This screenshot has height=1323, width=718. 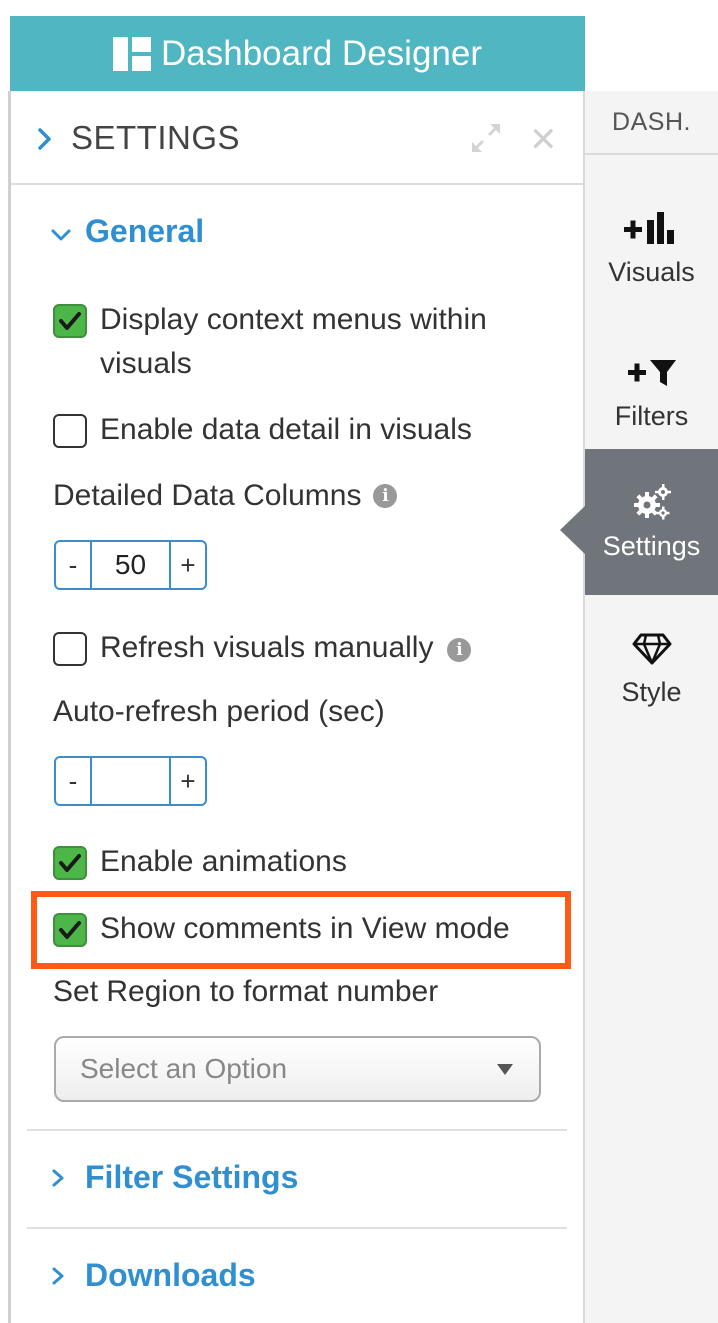 I want to click on option-comments-view: Show comments in View mode, so click(x=281, y=931).